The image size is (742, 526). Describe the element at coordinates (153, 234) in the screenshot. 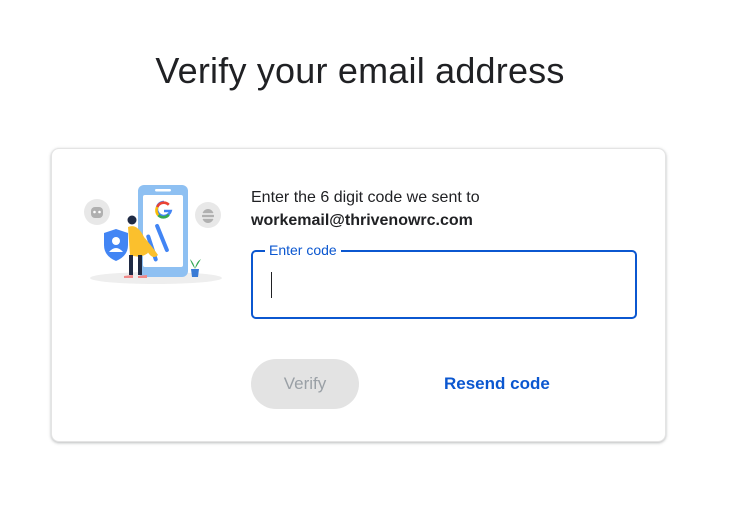

I see `phone-verification-illustration` at that location.